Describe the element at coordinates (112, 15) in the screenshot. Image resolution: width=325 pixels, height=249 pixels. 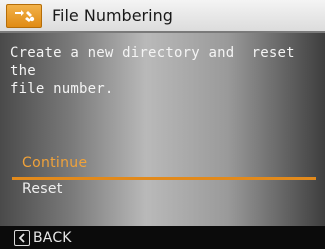
I see `page-title: File Numbering` at that location.